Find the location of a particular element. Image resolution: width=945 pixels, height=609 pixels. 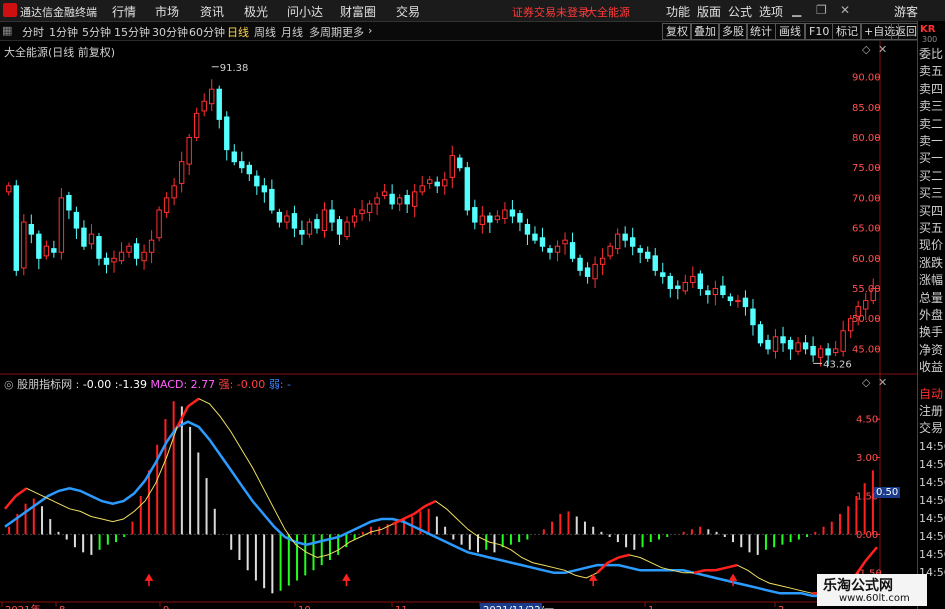

settings-diamond-icon: ◇ is located at coordinates (866, 49).